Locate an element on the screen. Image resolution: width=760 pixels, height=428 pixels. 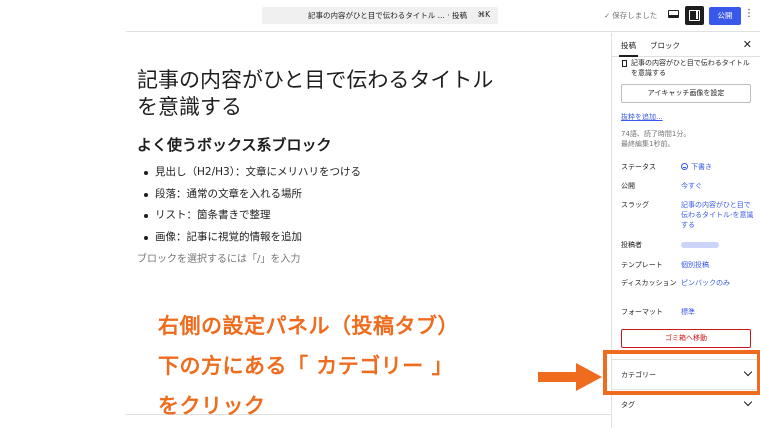
post-summary-title: 記事の内容がひと目で伝わるタイトル を意識する is located at coordinates (690, 68).